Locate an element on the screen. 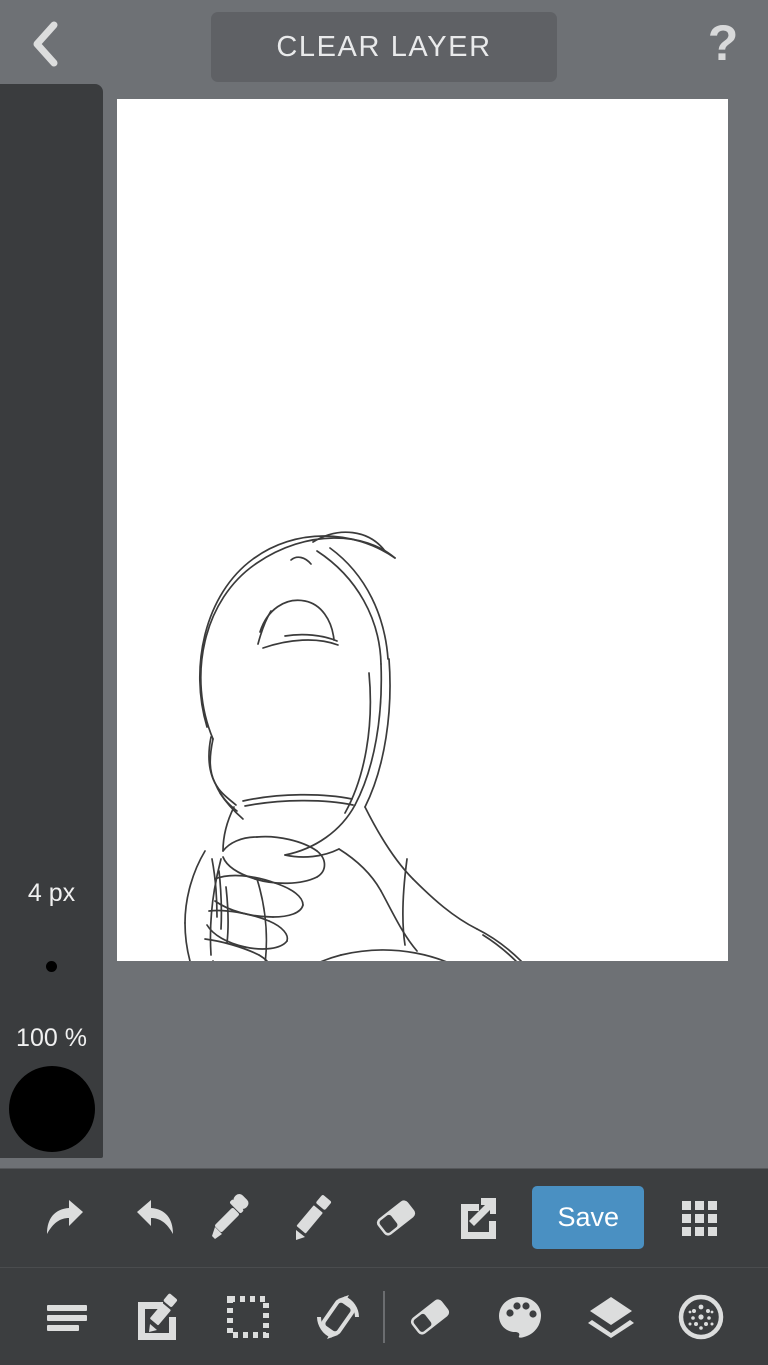 This screenshot has height=1365, width=768. rotate-canvas-button is located at coordinates (338, 1316).